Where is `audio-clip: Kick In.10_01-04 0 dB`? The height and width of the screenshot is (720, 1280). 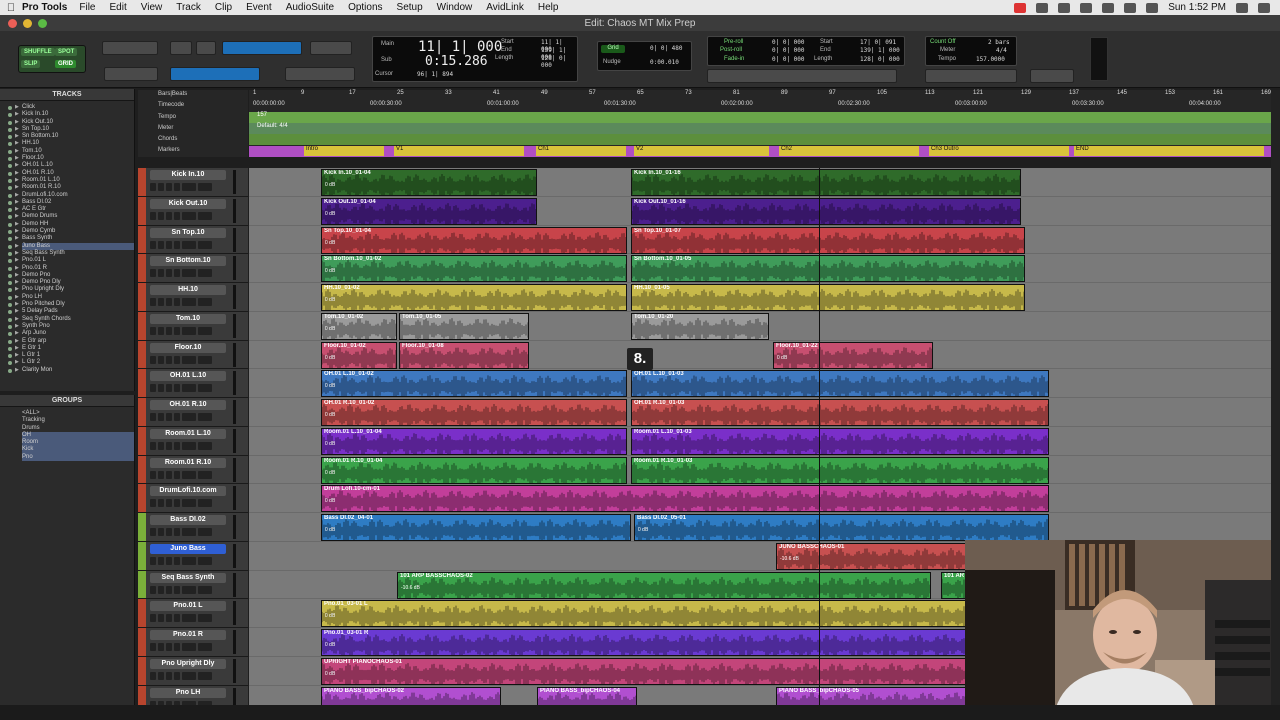
audio-clip: Kick In.10_01-04 0 dB is located at coordinates (429, 182).